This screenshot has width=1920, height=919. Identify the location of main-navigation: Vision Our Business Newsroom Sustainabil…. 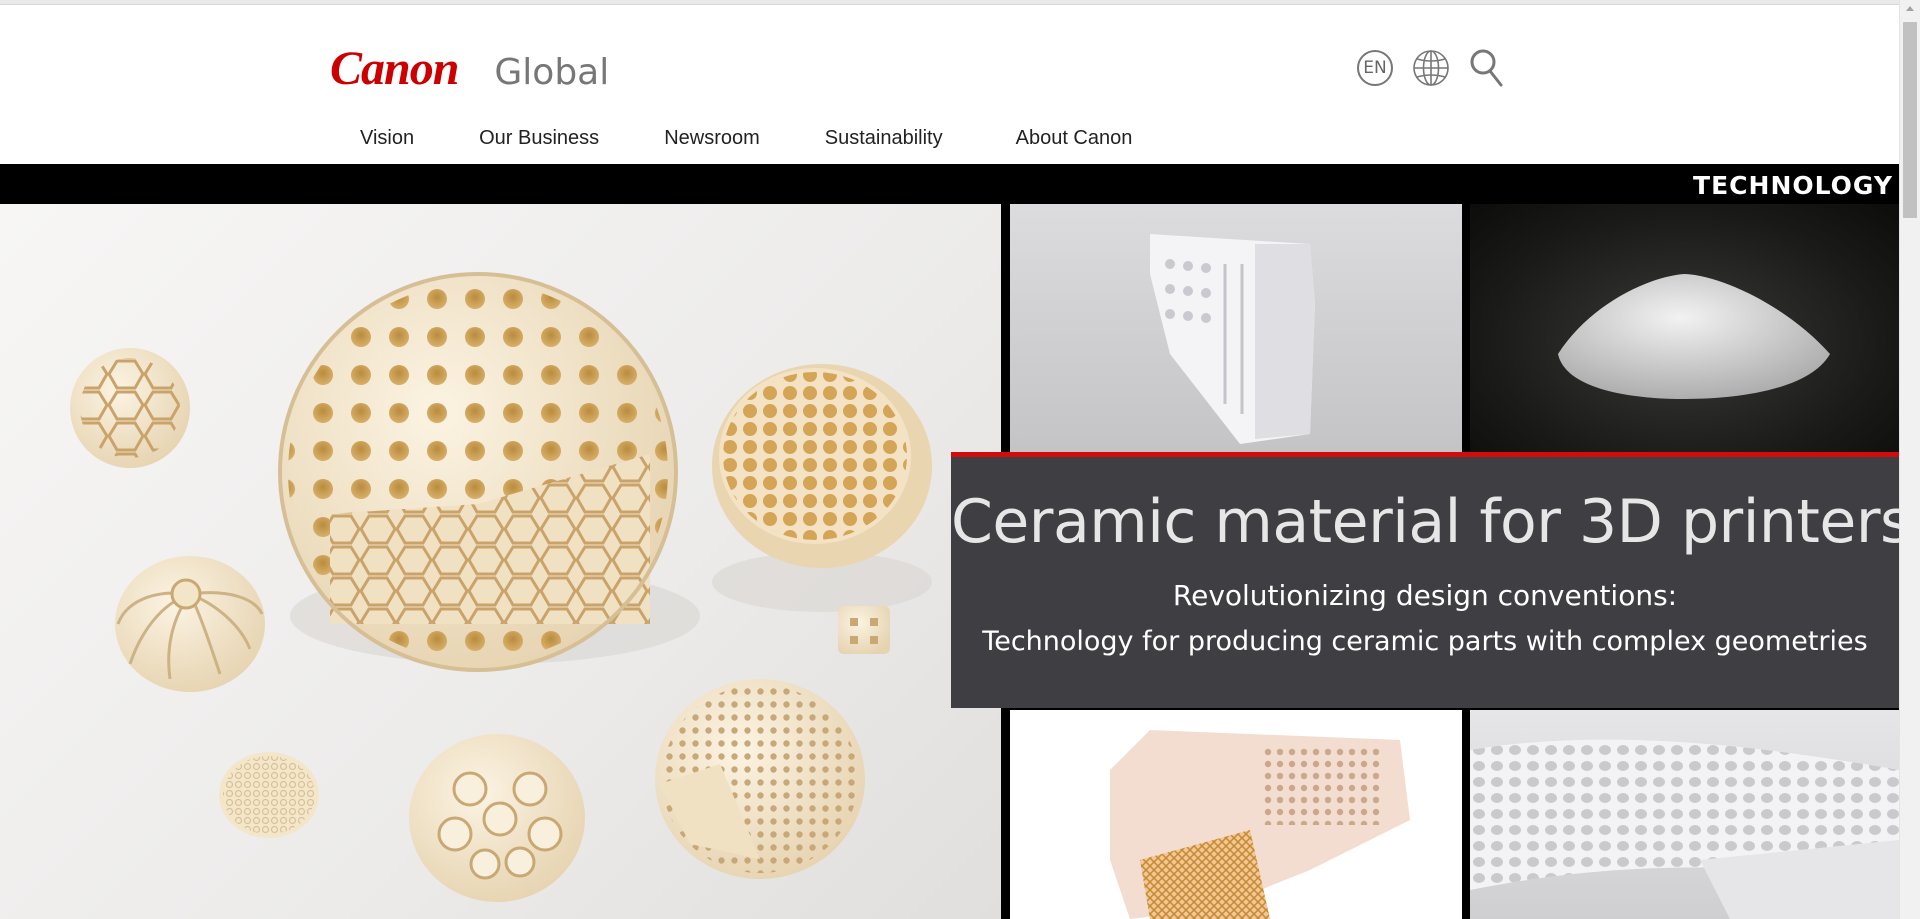
(746, 138).